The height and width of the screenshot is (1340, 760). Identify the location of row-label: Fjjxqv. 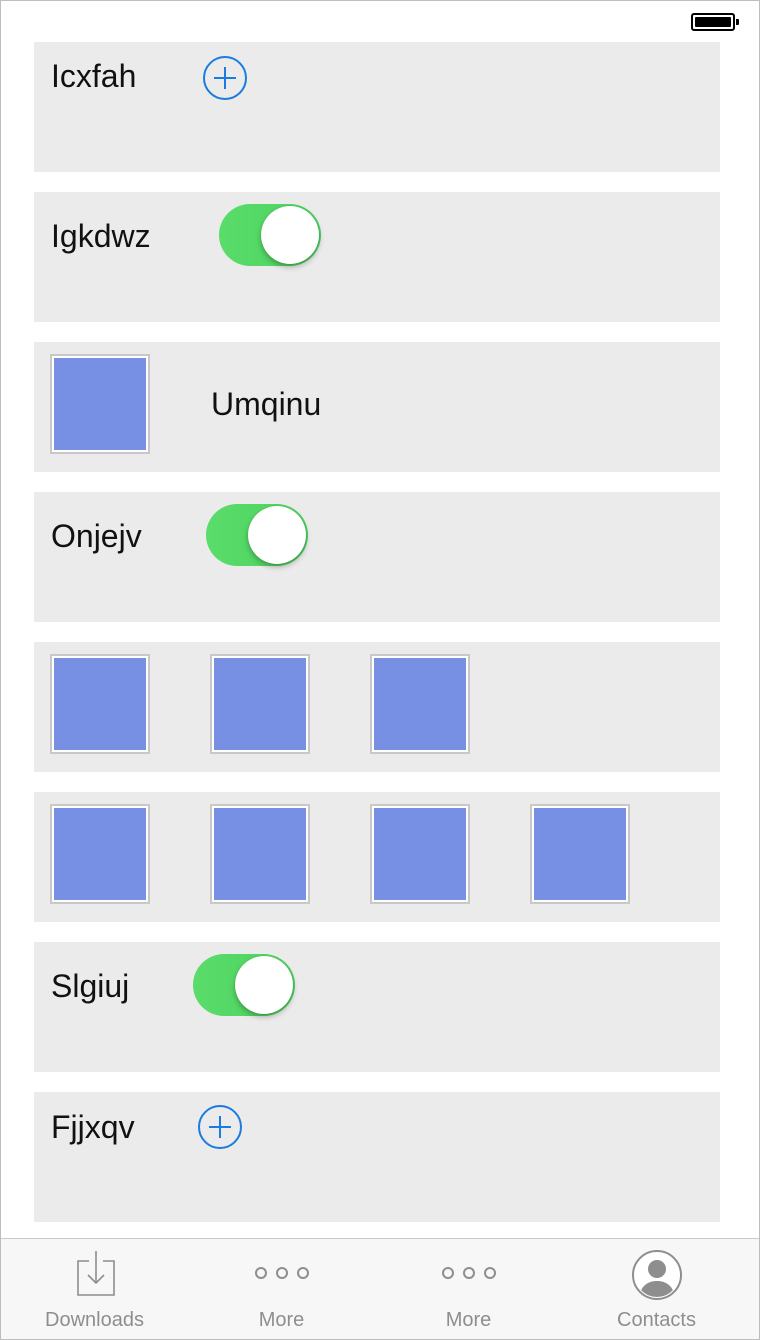
(93, 1127).